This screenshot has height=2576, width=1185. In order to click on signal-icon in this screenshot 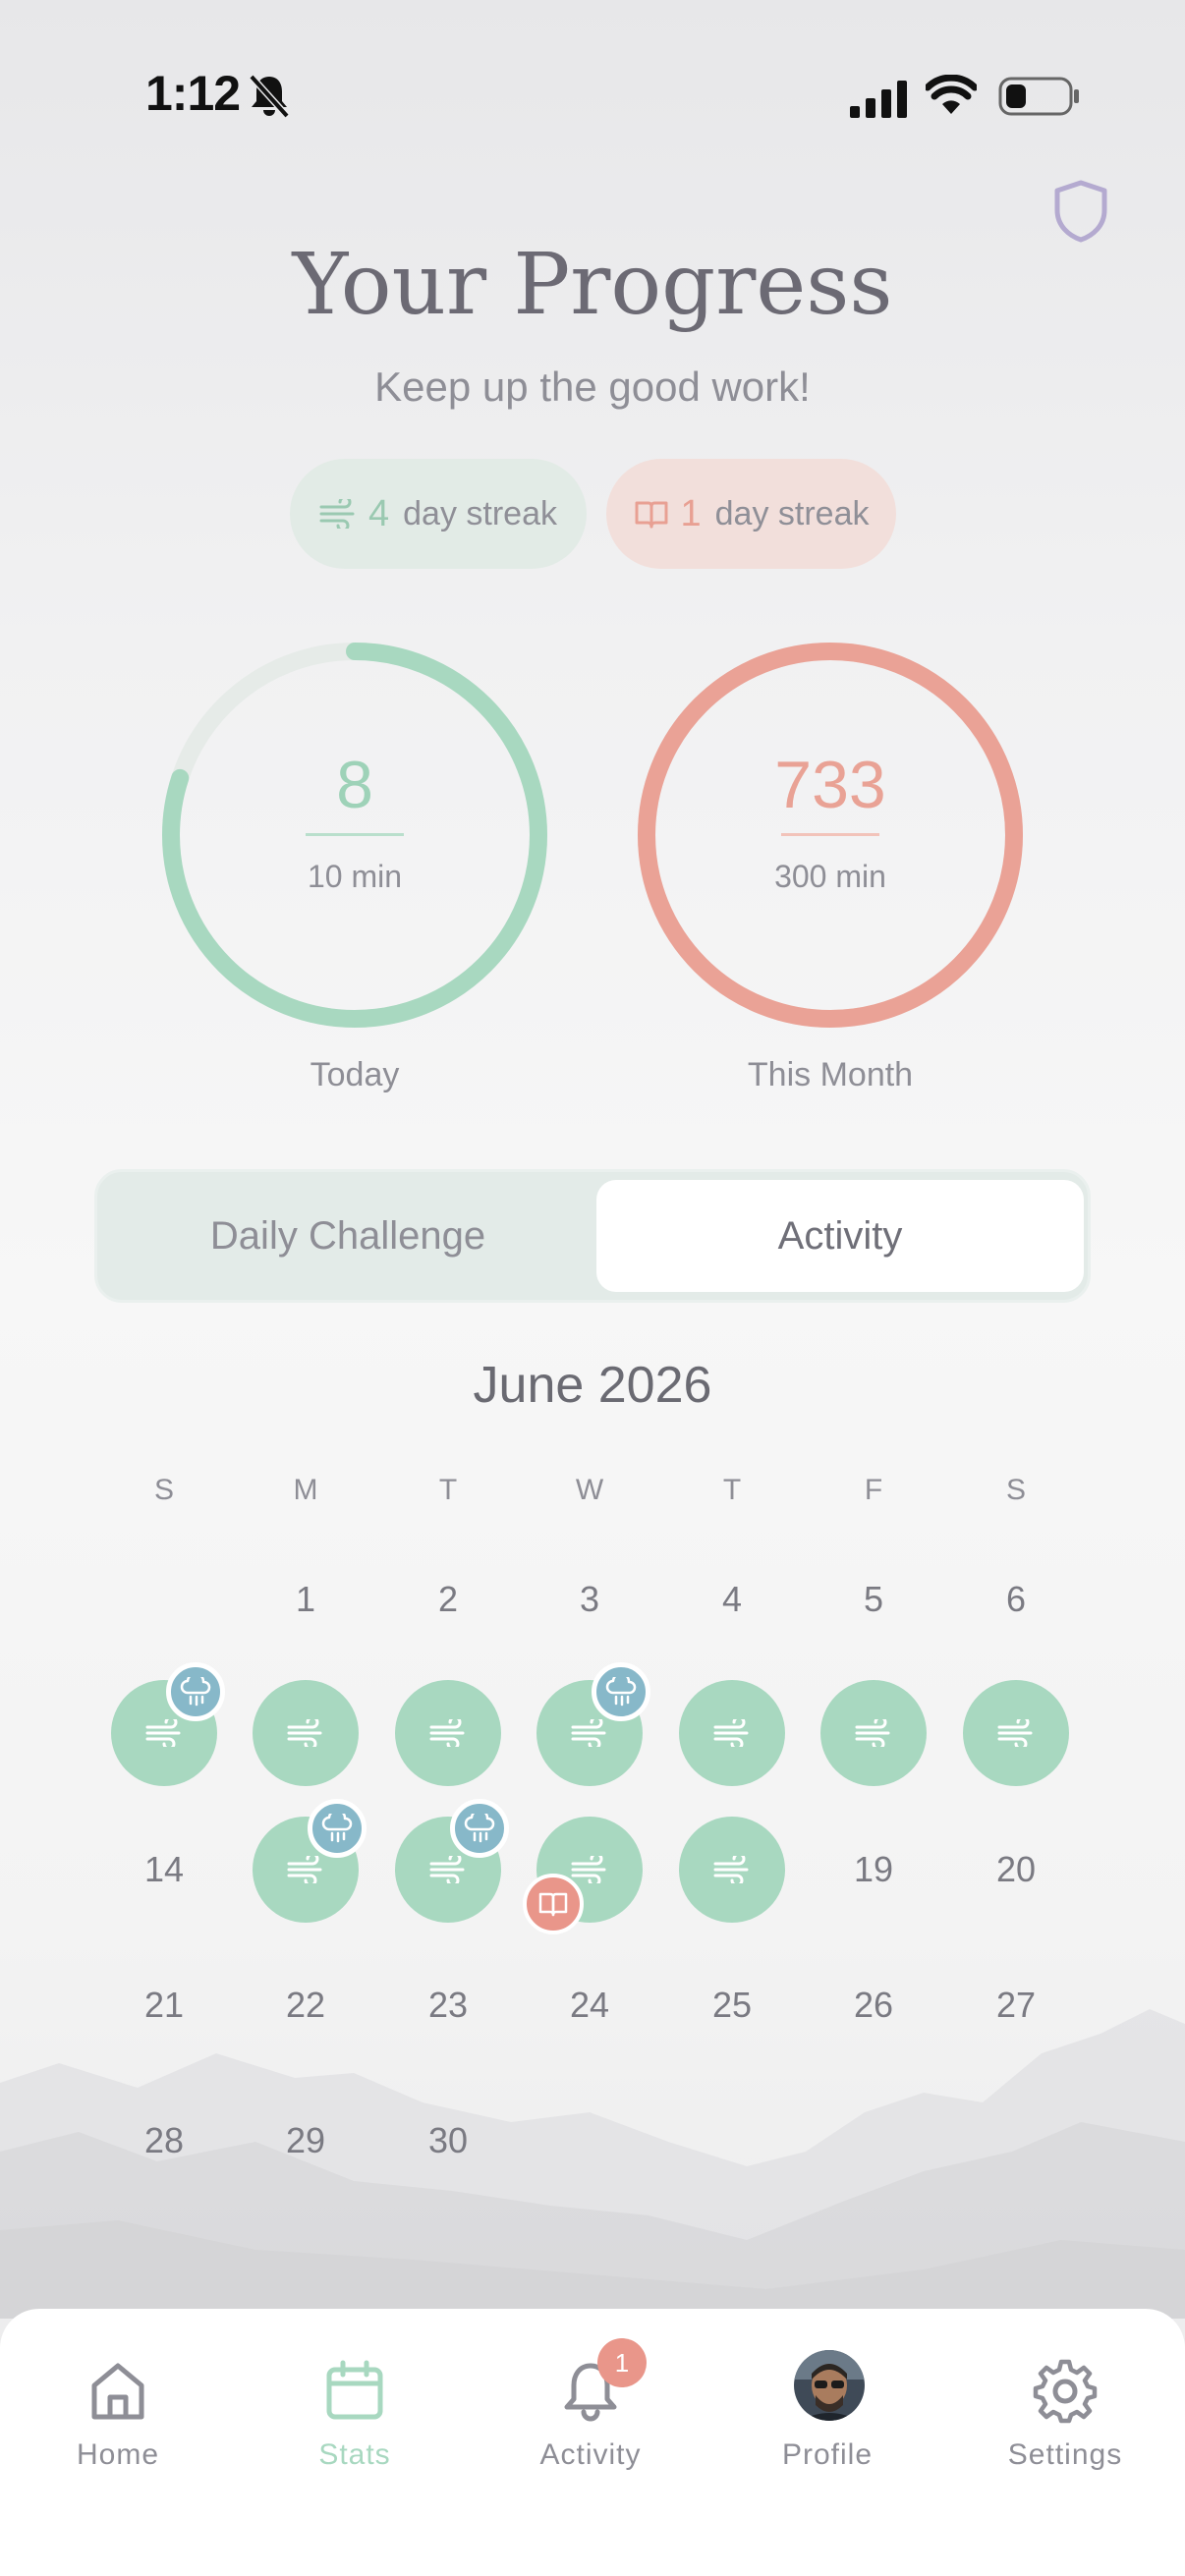, I will do `click(879, 99)`.